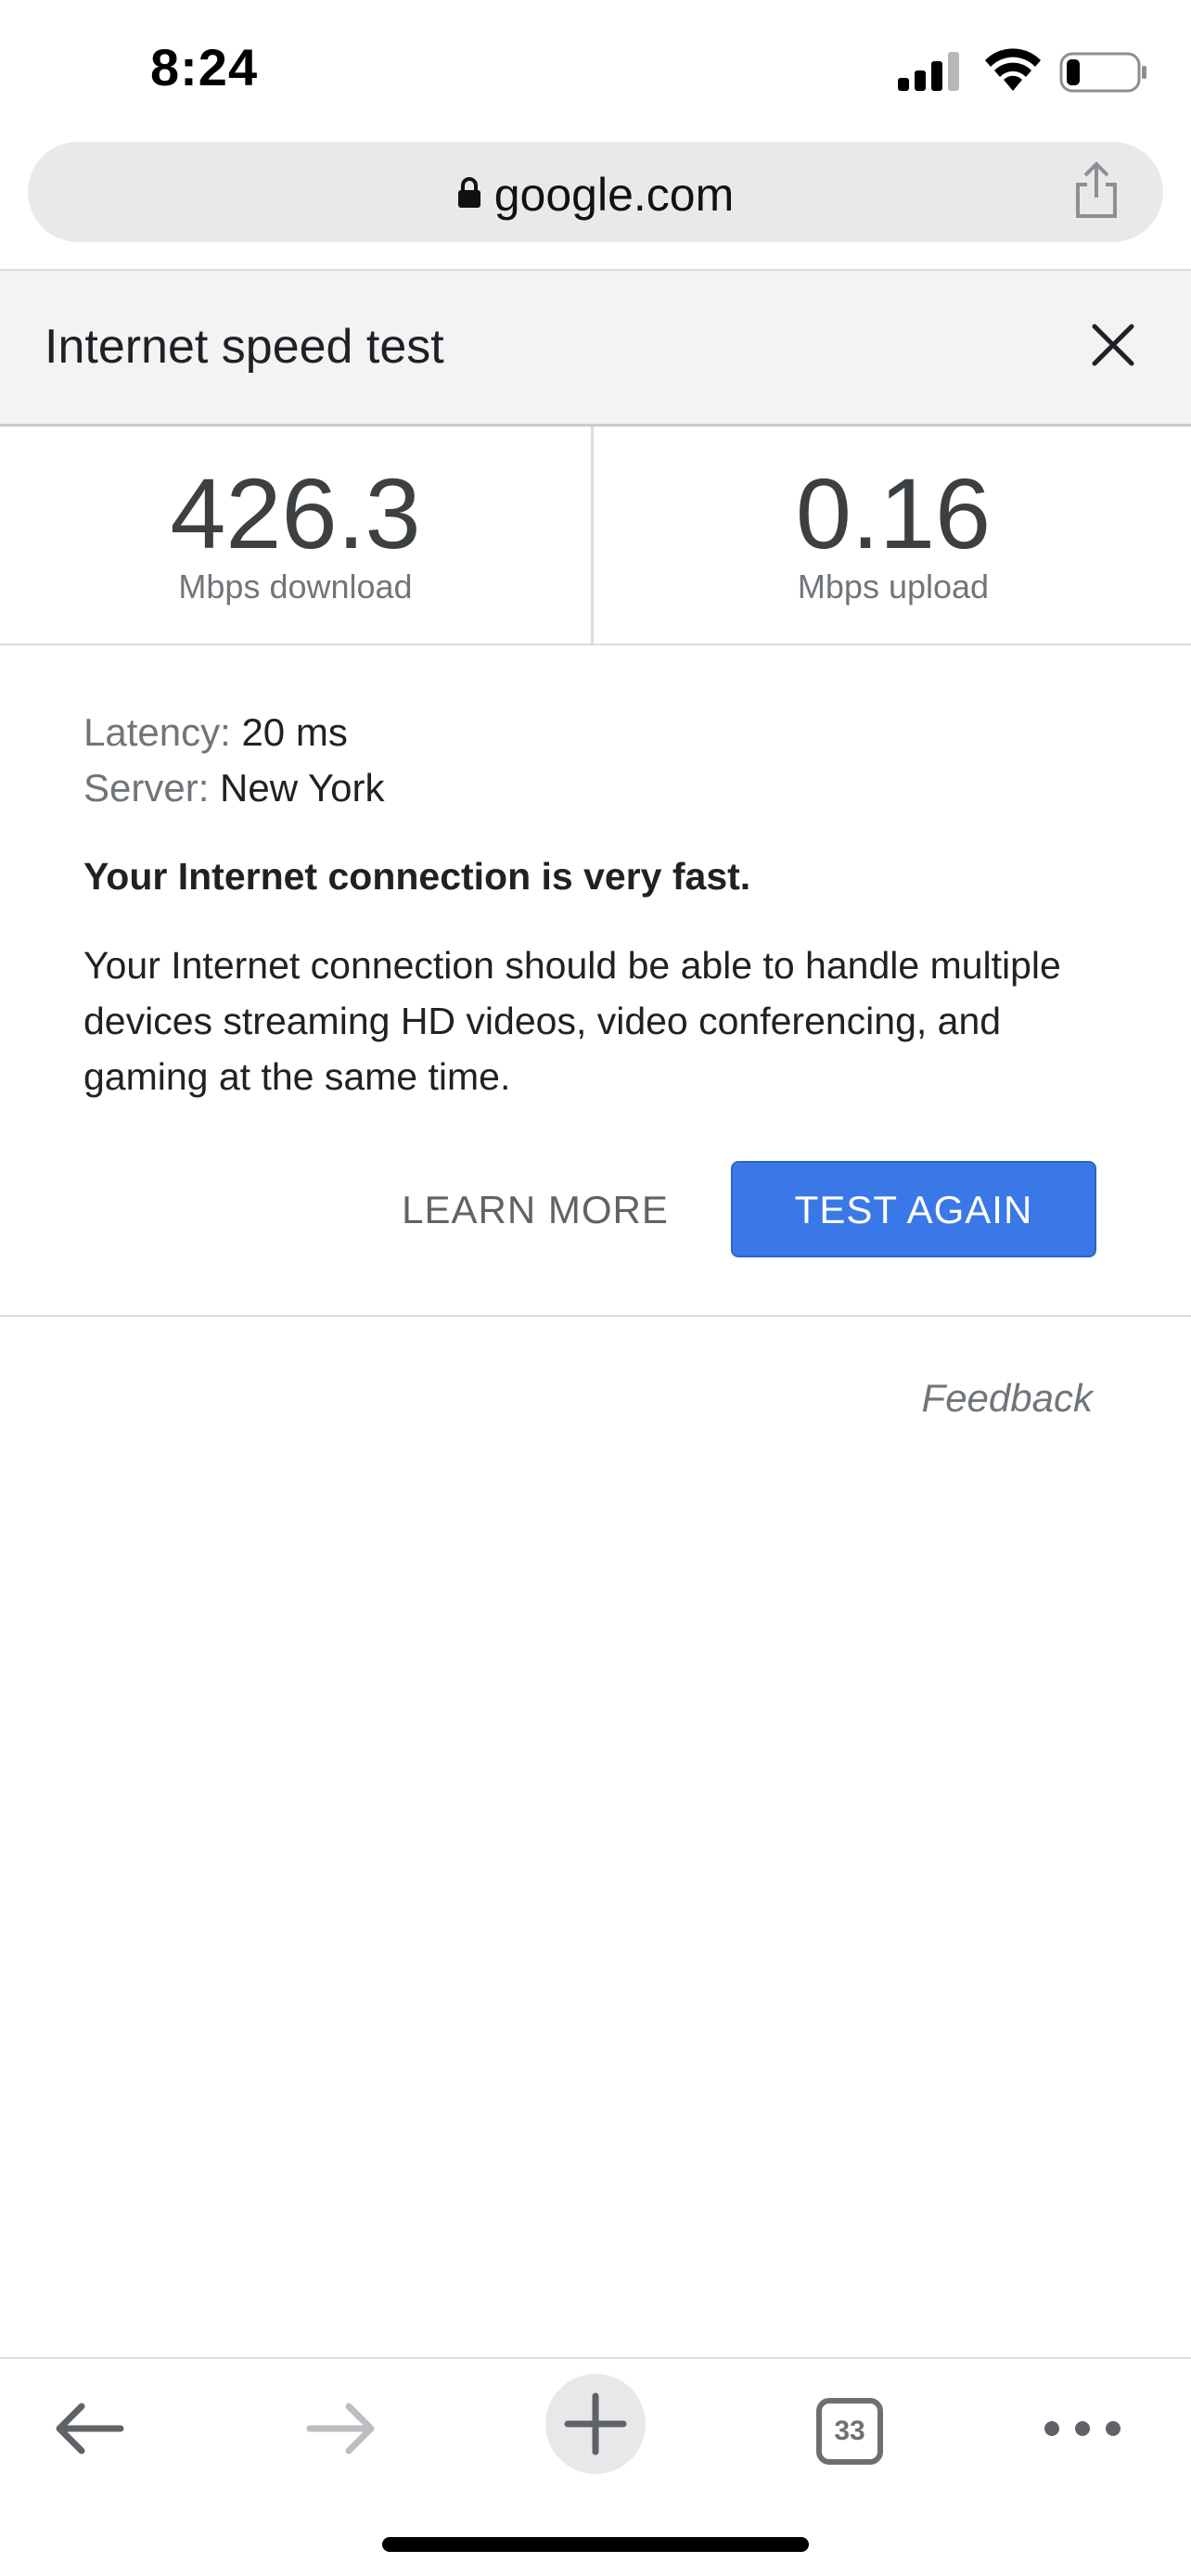 Image resolution: width=1191 pixels, height=2576 pixels. What do you see at coordinates (602, 788) in the screenshot?
I see `server-row: Server: New York` at bounding box center [602, 788].